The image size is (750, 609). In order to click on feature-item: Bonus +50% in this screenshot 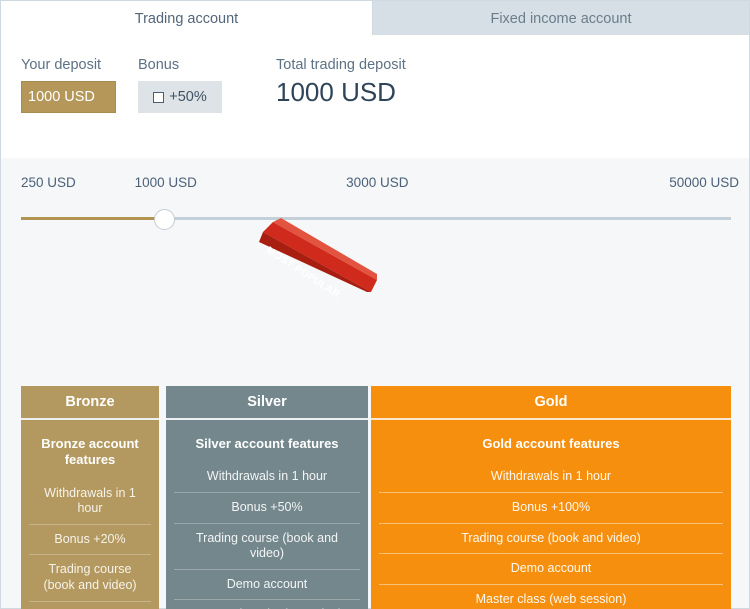, I will do `click(267, 507)`.